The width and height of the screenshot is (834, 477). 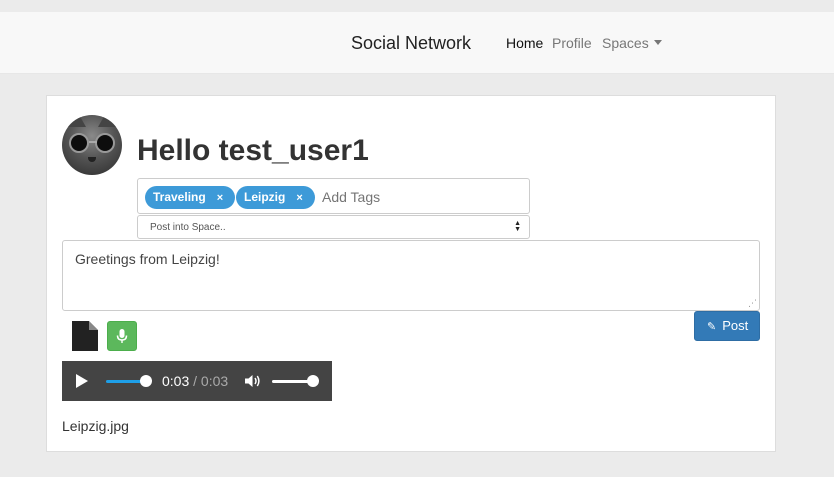 What do you see at coordinates (92, 145) in the screenshot?
I see `avatar` at bounding box center [92, 145].